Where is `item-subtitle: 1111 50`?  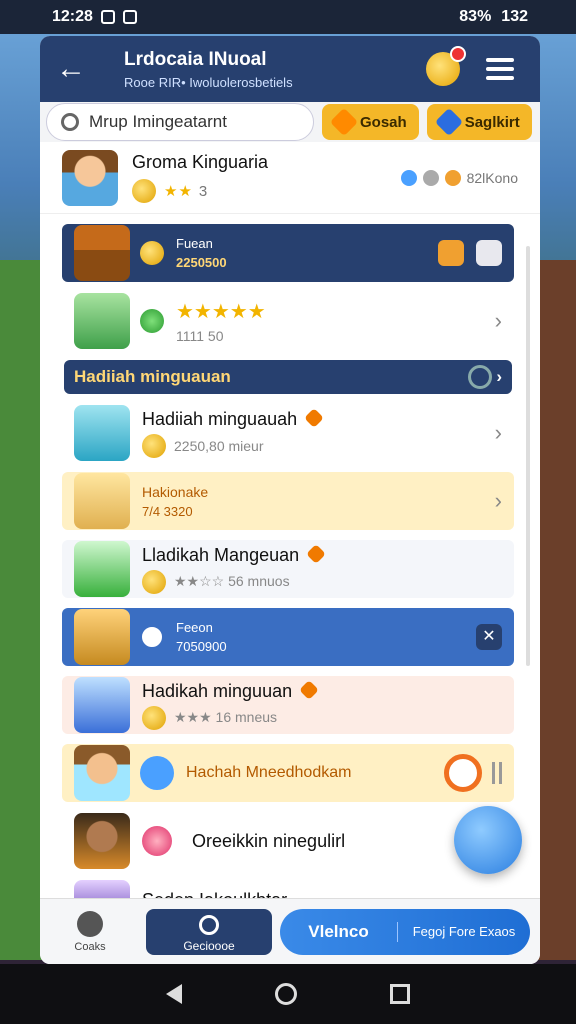 item-subtitle: 1111 50 is located at coordinates (200, 335).